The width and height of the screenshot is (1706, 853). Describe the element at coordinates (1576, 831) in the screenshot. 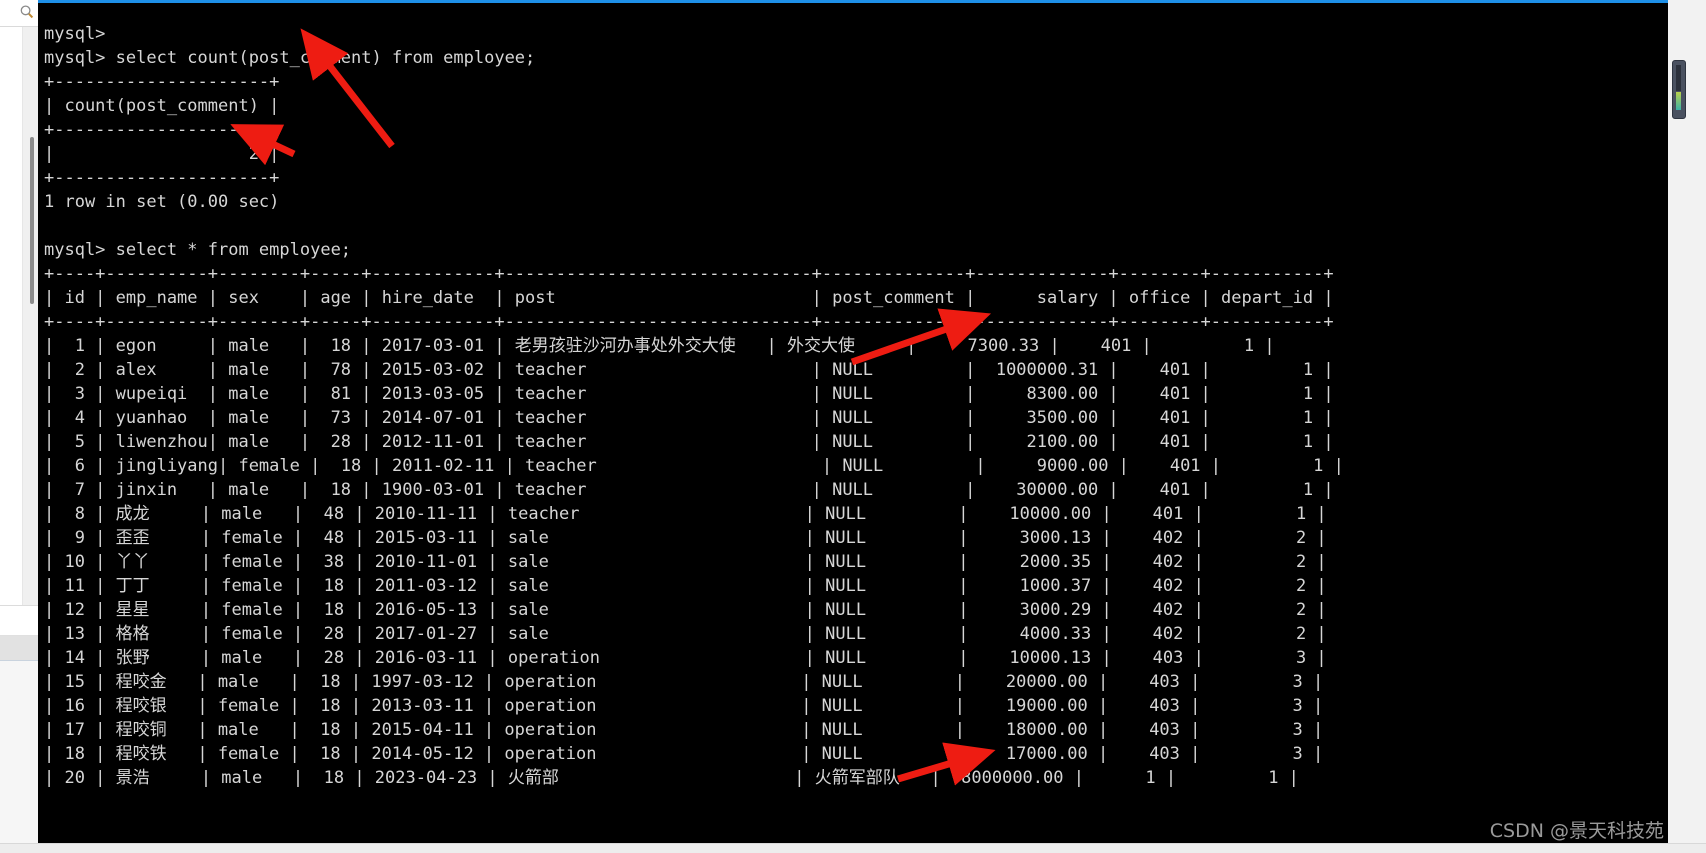

I see `csdn-watermark: CSDN @景天科技苑` at that location.